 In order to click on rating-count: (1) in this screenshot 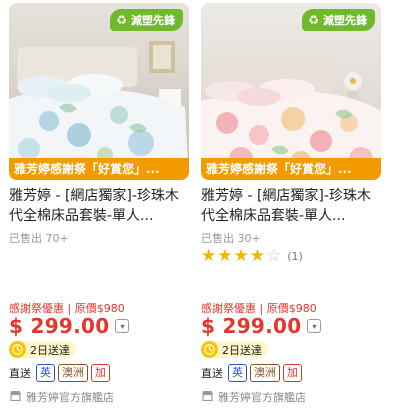, I will do `click(295, 256)`.